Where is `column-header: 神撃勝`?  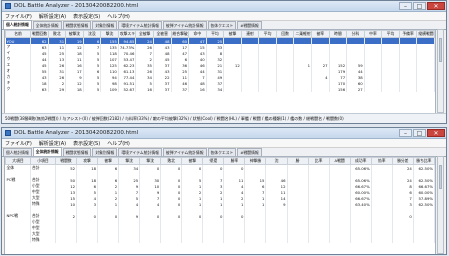 column-header: 神撃勝 is located at coordinates (255, 161).